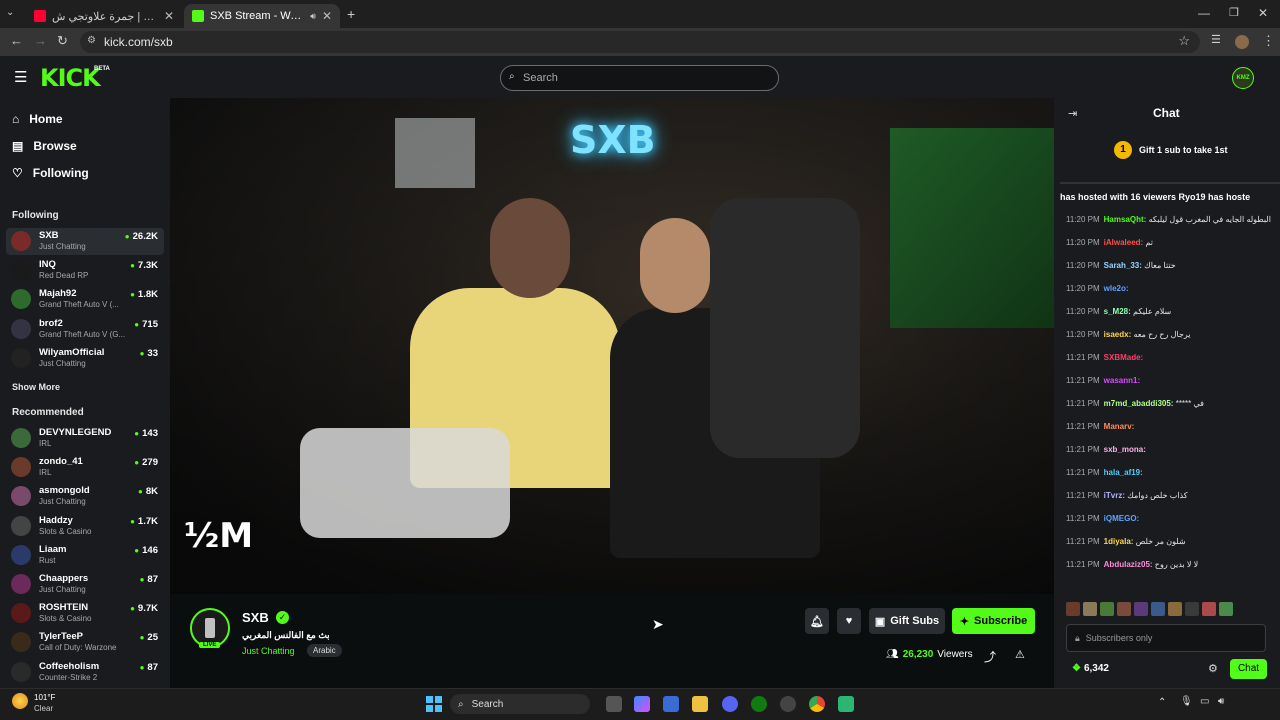 The image size is (1280, 720). I want to click on taskbar-search: ⌕ Search, so click(520, 704).